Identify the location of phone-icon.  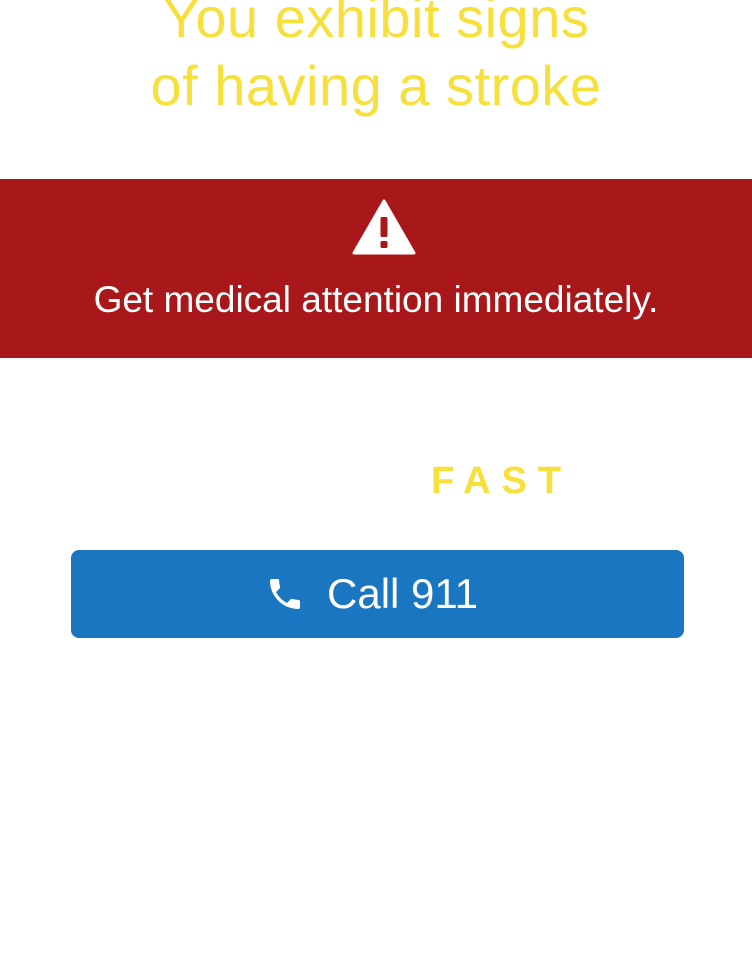
(285, 594).